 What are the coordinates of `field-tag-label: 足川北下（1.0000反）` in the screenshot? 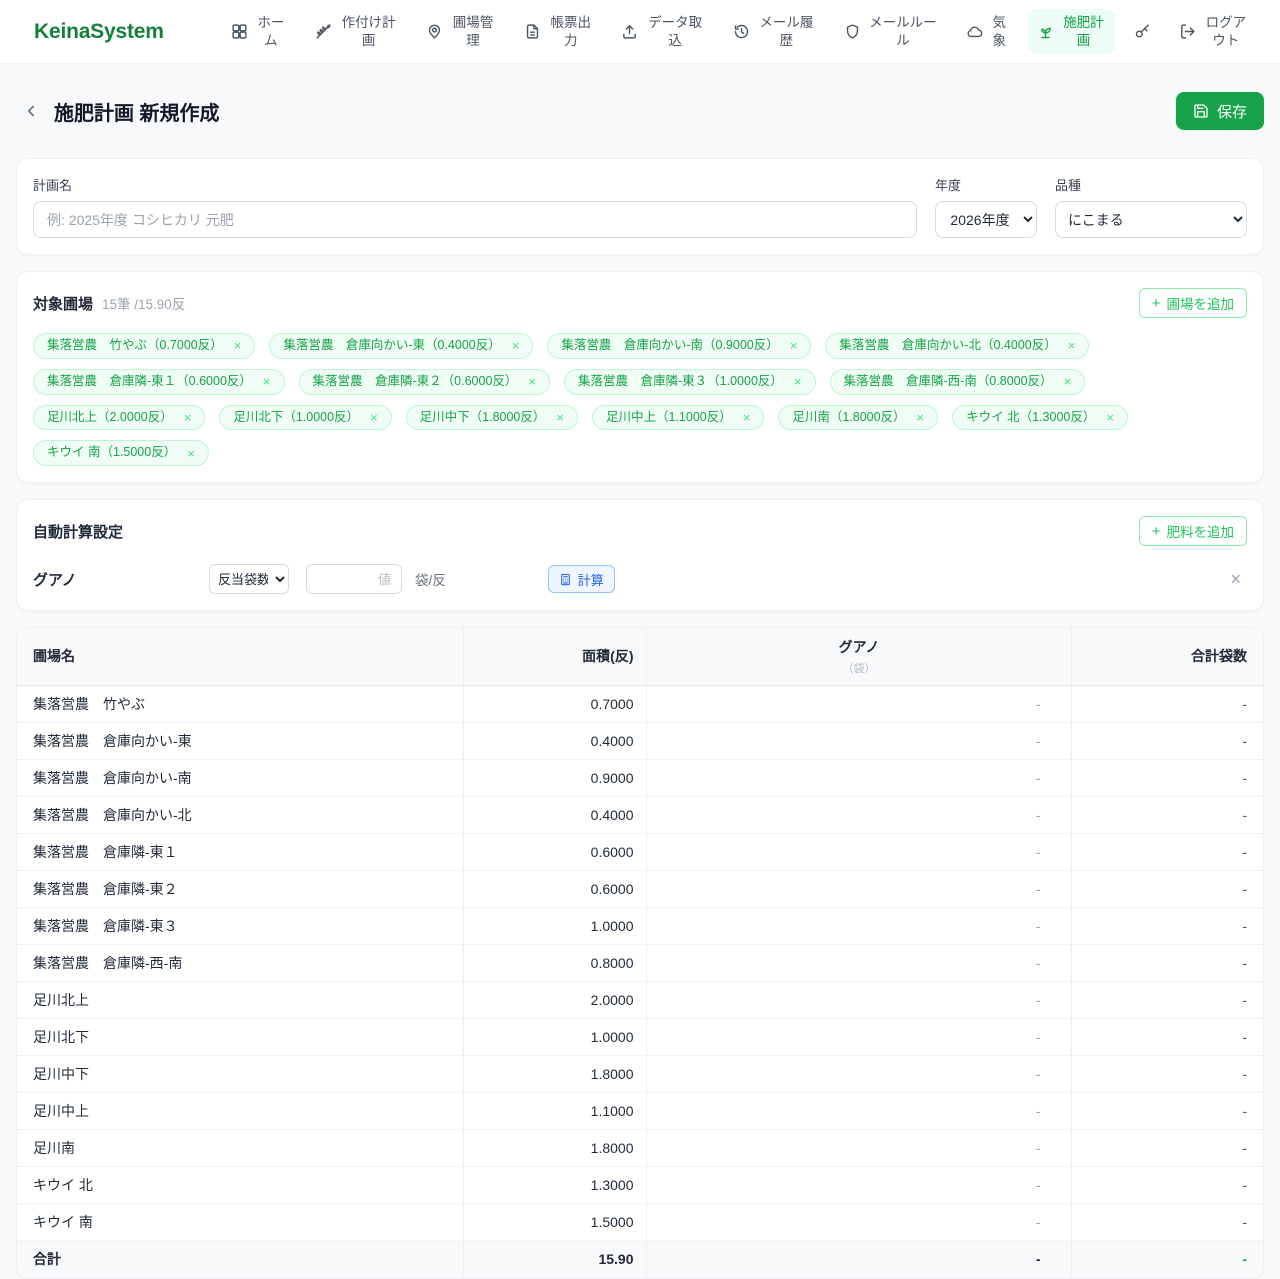 It's located at (296, 416).